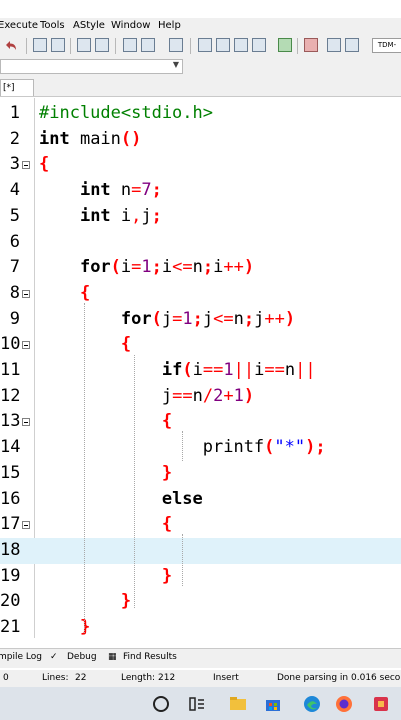 This screenshot has height=720, width=401. Describe the element at coordinates (150, 657) in the screenshot. I see `tab-find-results: Find Results` at that location.